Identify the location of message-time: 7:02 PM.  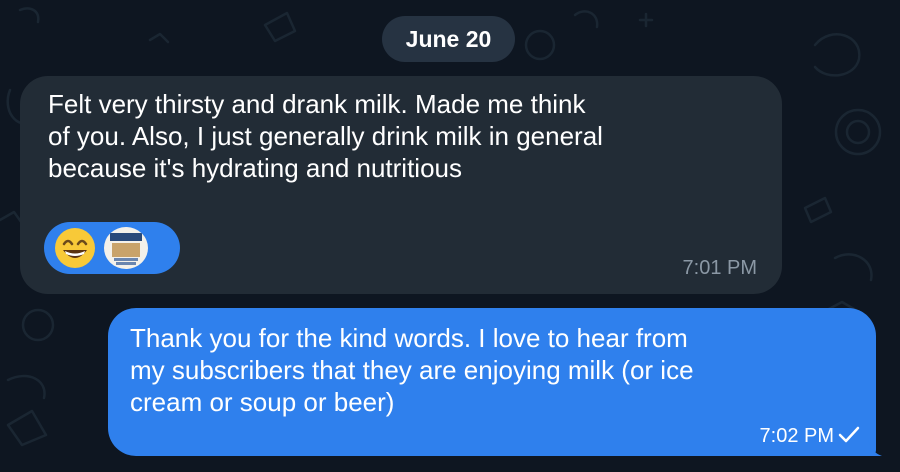
(796, 436).